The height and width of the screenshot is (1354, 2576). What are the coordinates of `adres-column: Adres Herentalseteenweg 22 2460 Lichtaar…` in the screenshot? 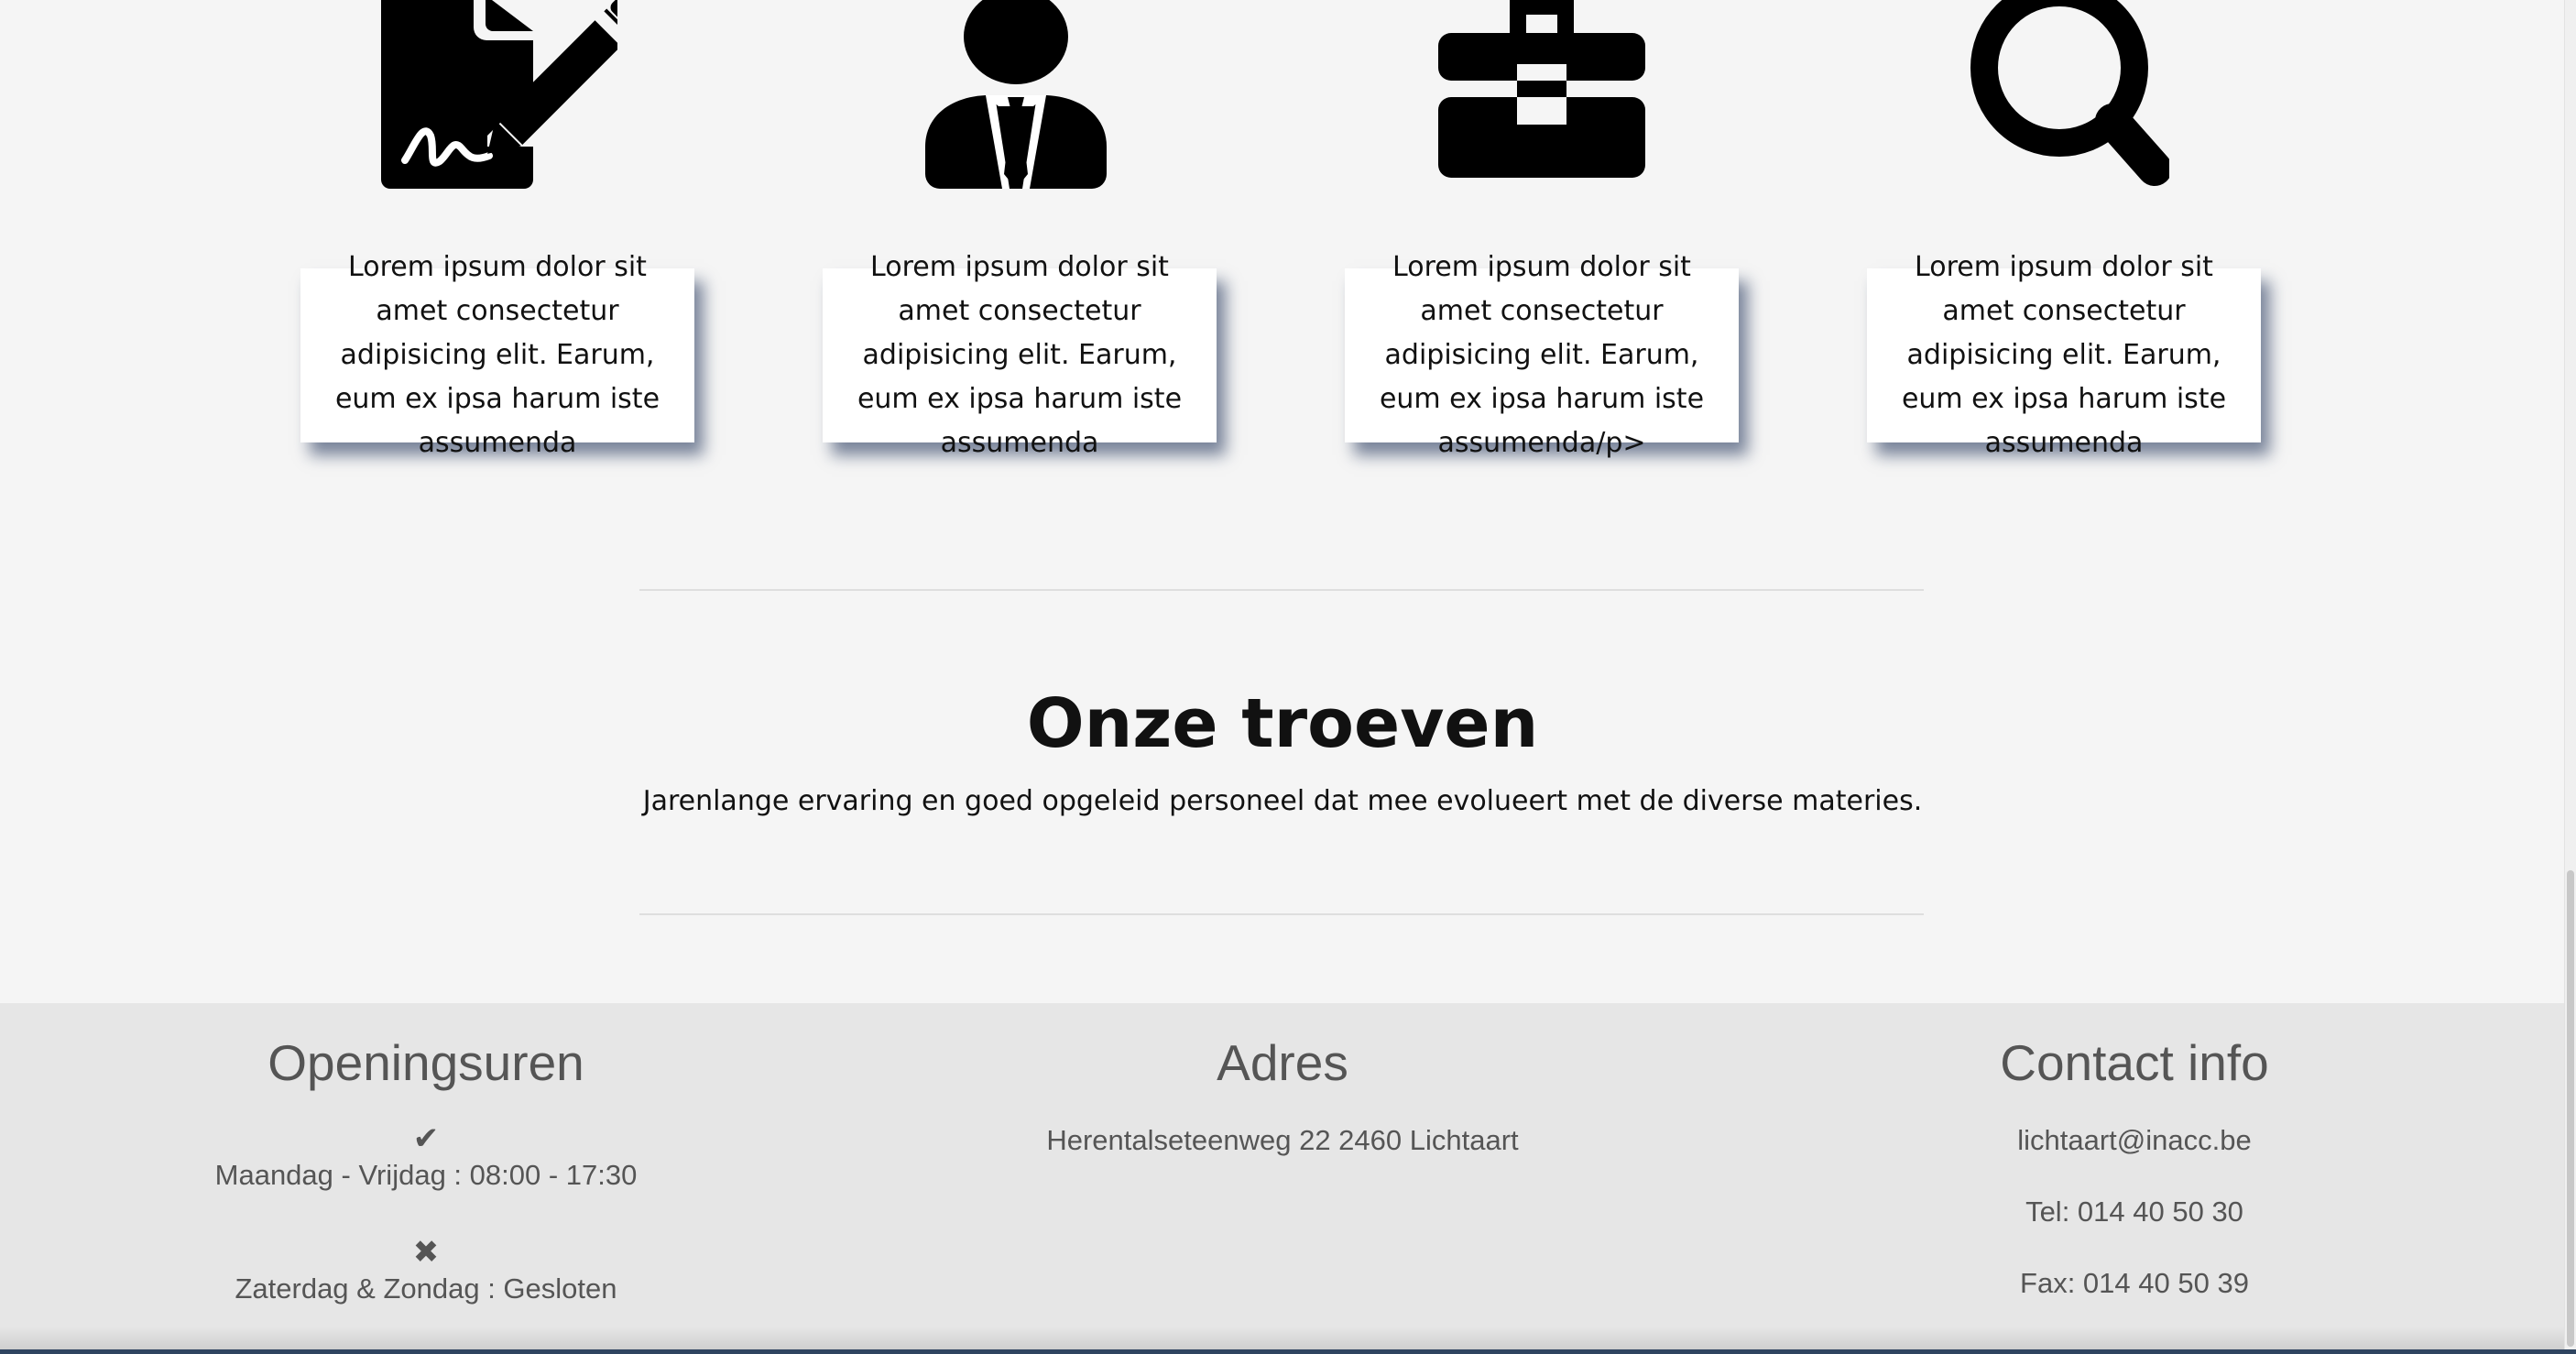 It's located at (1283, 1094).